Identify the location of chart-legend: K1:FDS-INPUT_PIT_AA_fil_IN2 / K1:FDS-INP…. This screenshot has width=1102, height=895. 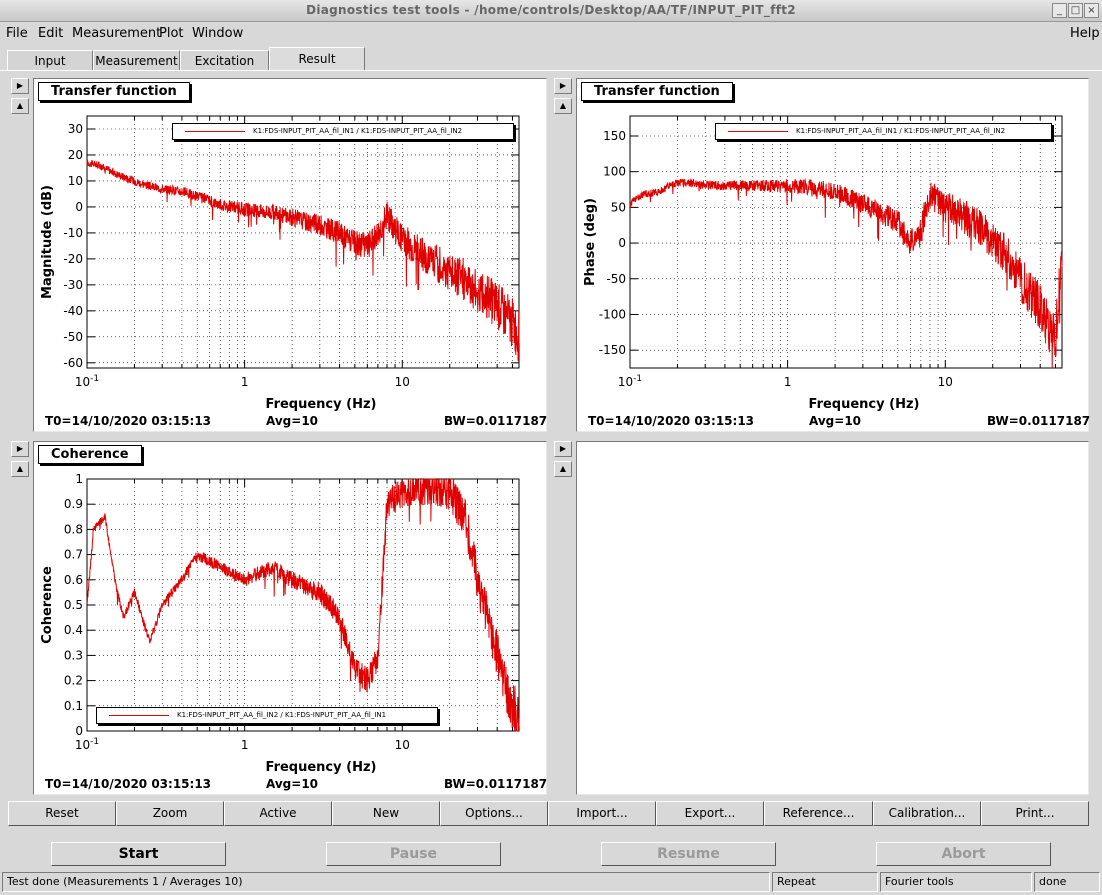
(267, 715).